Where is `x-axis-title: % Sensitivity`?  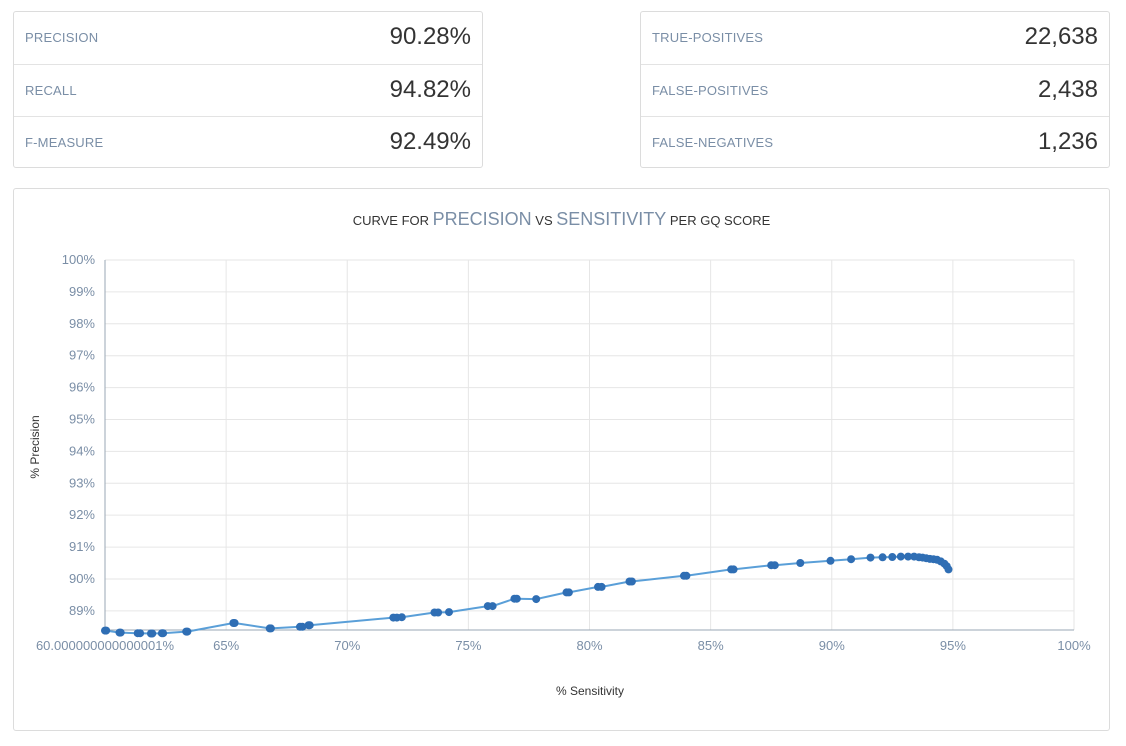 x-axis-title: % Sensitivity is located at coordinates (590, 691).